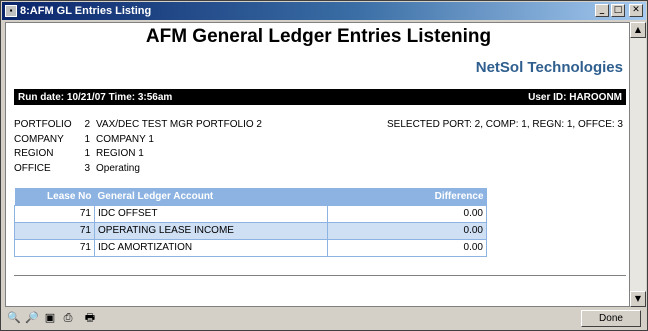  I want to click on zoom-in-icon: 🔍, so click(14, 318).